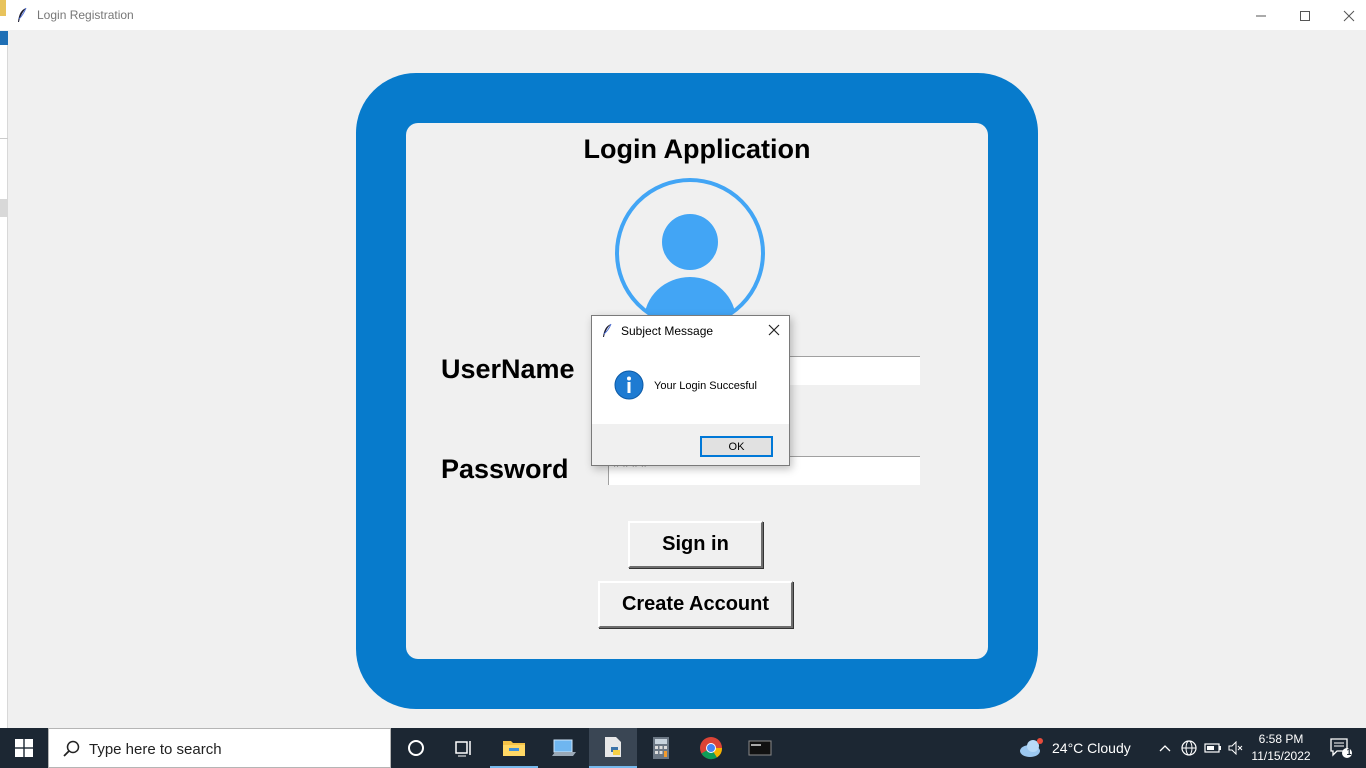 The height and width of the screenshot is (768, 1366). I want to click on chrome-icon, so click(711, 748).